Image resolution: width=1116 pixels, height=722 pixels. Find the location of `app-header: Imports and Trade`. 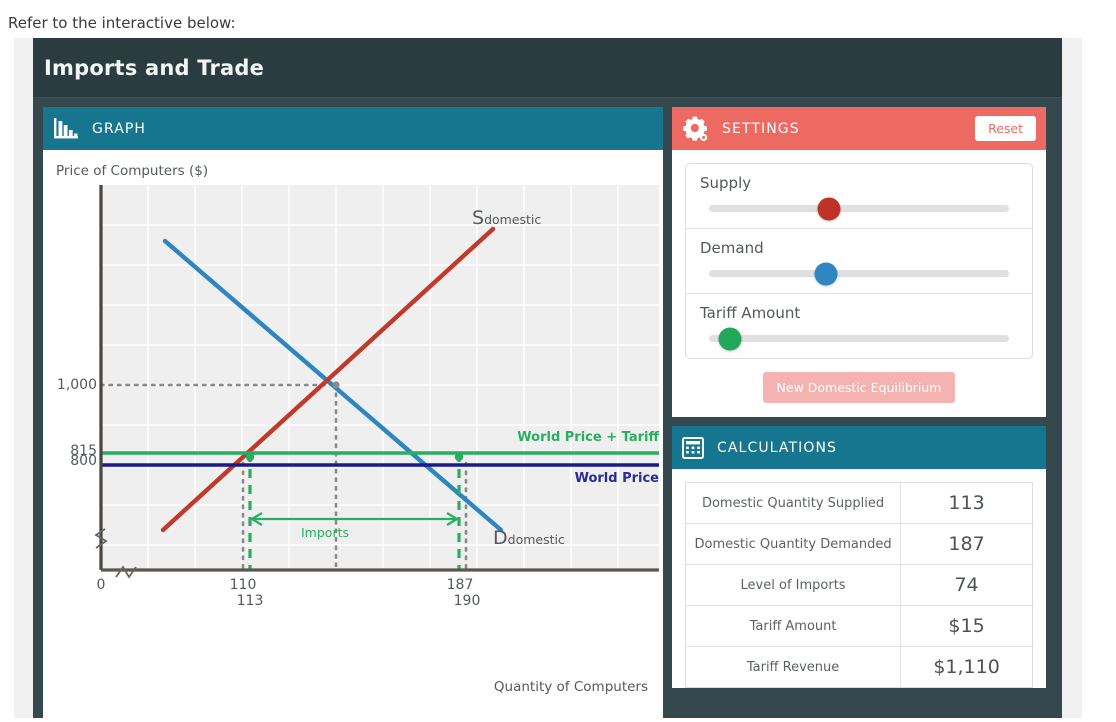

app-header: Imports and Trade is located at coordinates (547, 68).